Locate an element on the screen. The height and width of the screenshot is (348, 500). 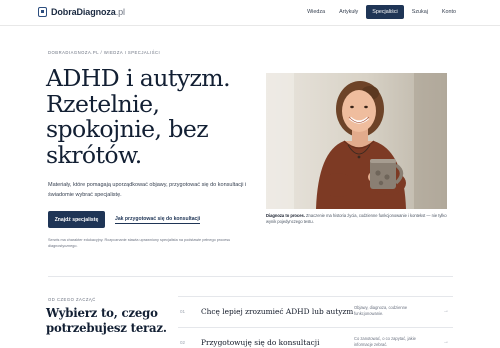
option-title: Chcę lepiej zrozumieć ADHD lub autyzm is located at coordinates (277, 311).